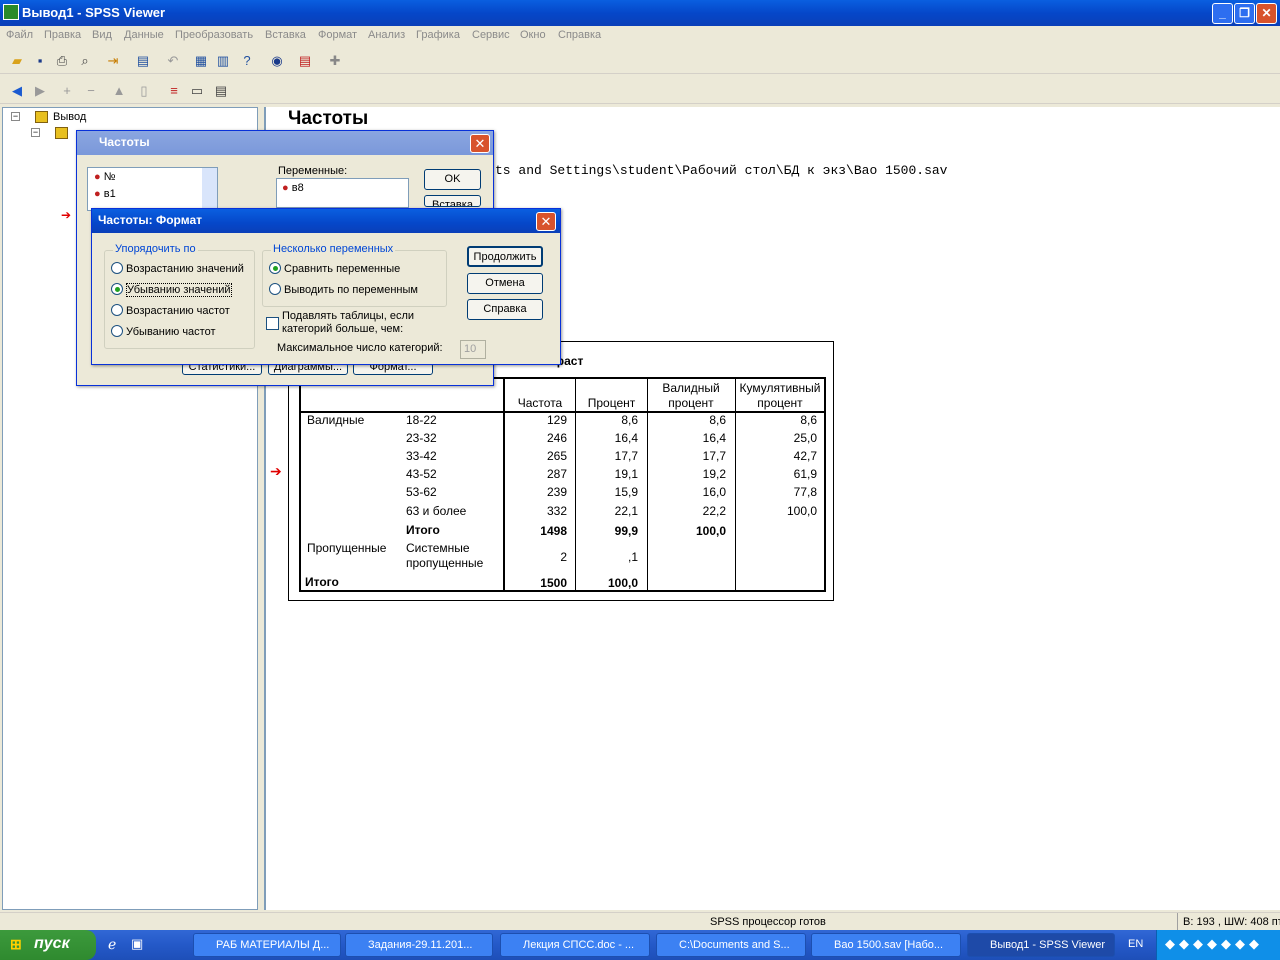 The width and height of the screenshot is (1280, 960). What do you see at coordinates (102, 35) in the screenshot?
I see `menu-view: Вид` at bounding box center [102, 35].